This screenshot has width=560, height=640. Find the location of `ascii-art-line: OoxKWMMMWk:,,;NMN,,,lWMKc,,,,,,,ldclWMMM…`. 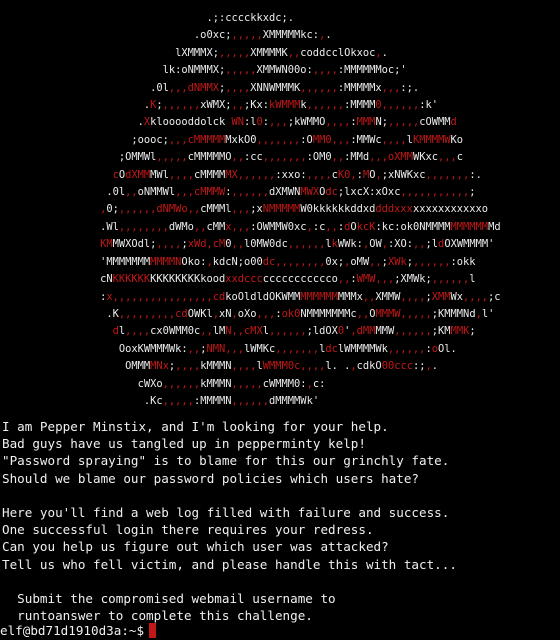

ascii-art-line: OoxKWMMMWk:,,;NMN,,,lWMKc,,,,,,,ldclWMMM… is located at coordinates (228, 348).